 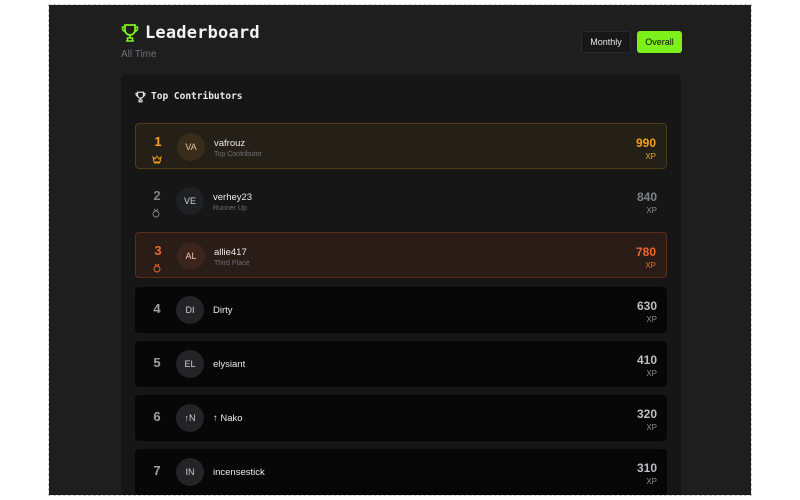 What do you see at coordinates (190, 310) in the screenshot?
I see `avatar: DI` at bounding box center [190, 310].